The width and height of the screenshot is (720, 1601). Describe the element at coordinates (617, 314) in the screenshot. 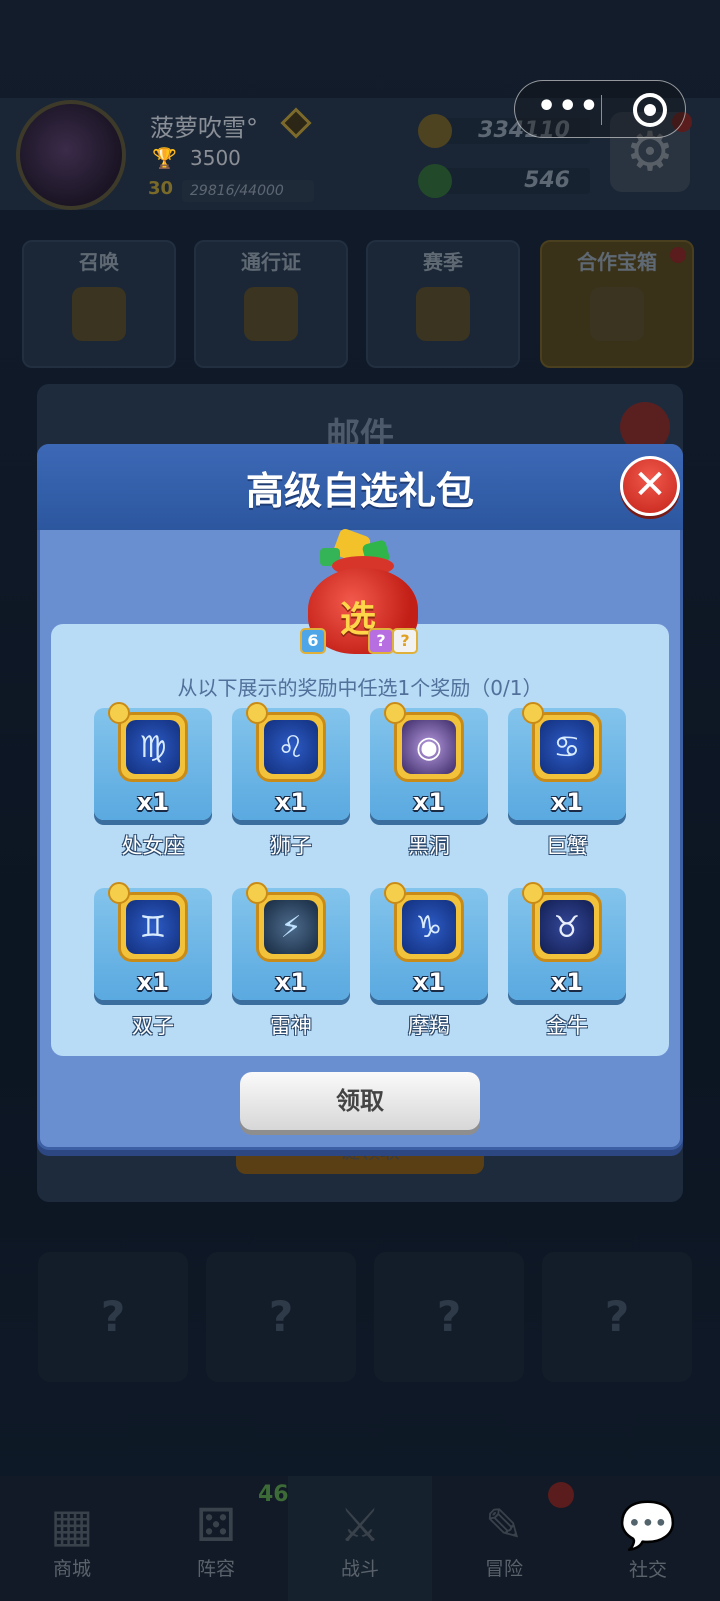

I see `chest-icon` at that location.